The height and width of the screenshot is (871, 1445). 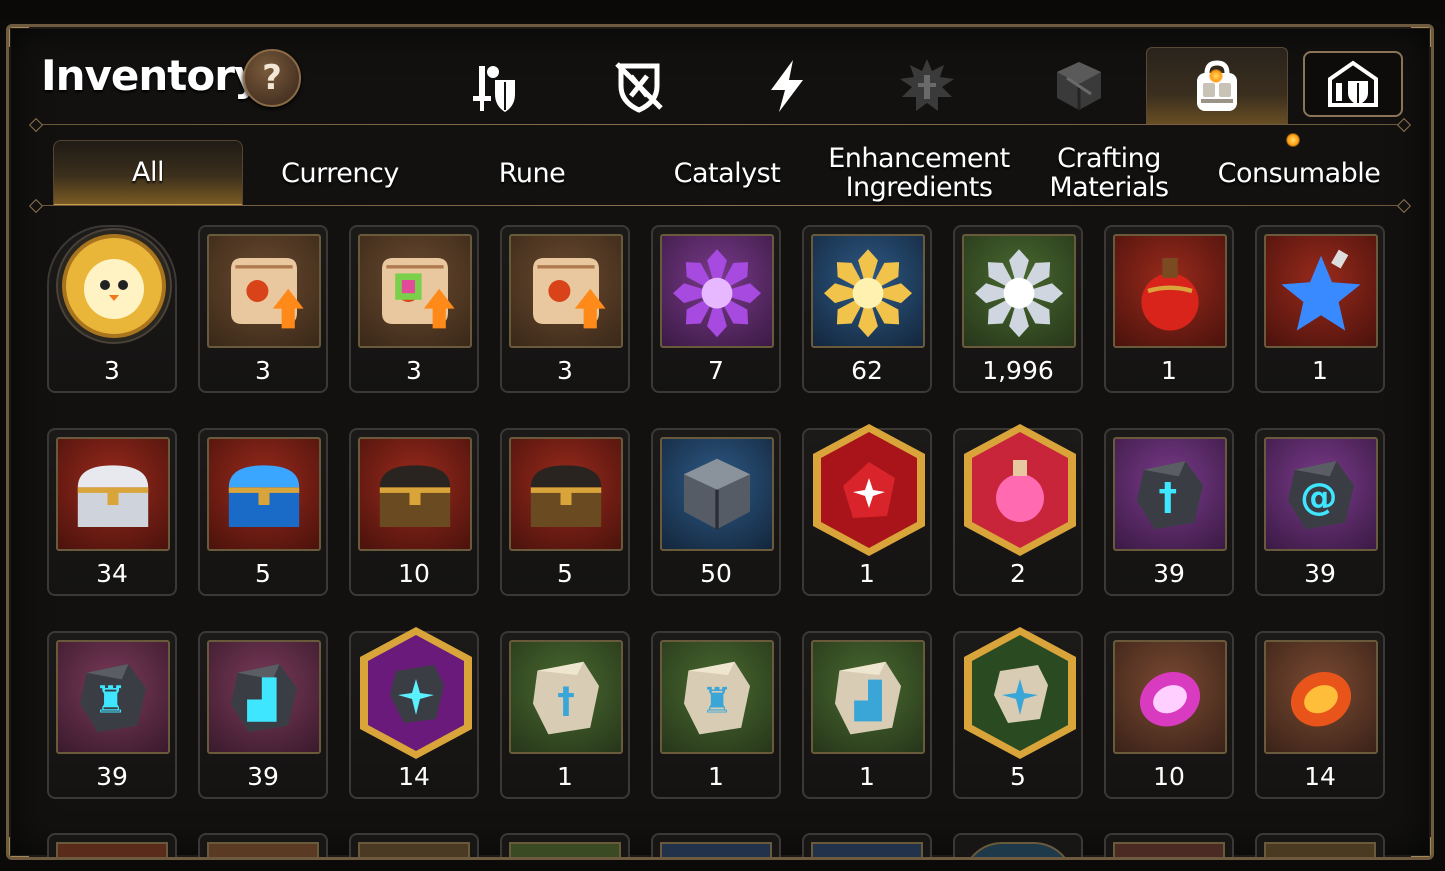 What do you see at coordinates (1321, 291) in the screenshot?
I see `blue-star-potion-item-icon` at bounding box center [1321, 291].